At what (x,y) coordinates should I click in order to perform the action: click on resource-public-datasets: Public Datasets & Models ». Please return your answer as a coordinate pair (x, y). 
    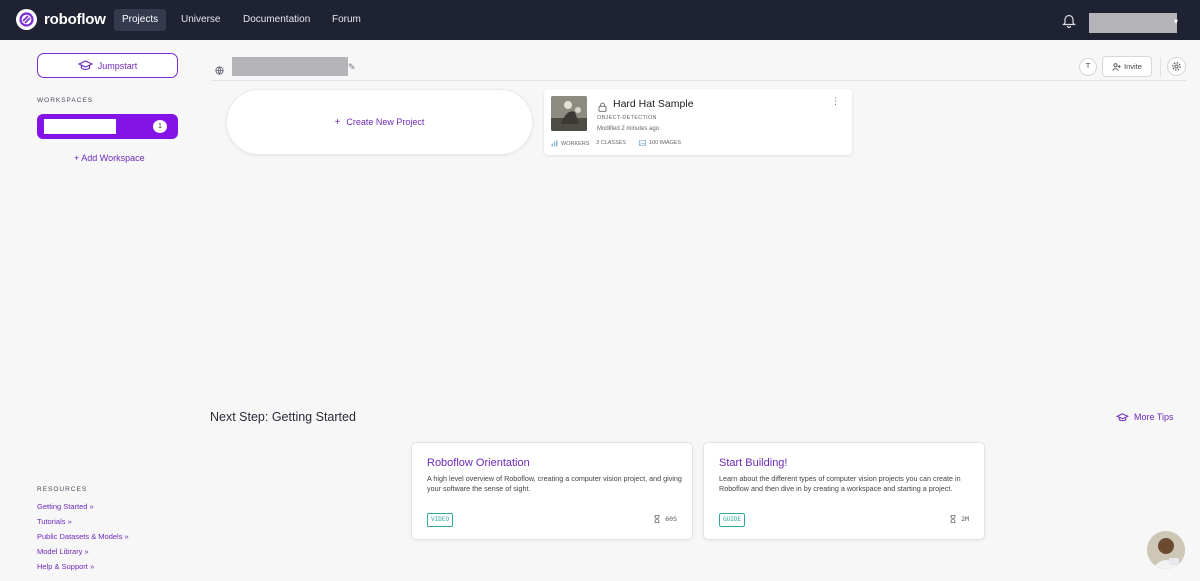
    Looking at the image, I should click on (83, 536).